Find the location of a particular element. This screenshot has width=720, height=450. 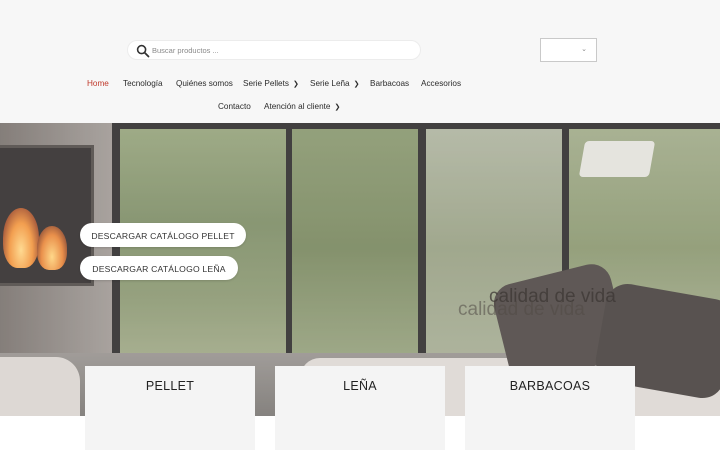

language-select: ⌄ is located at coordinates (568, 50).